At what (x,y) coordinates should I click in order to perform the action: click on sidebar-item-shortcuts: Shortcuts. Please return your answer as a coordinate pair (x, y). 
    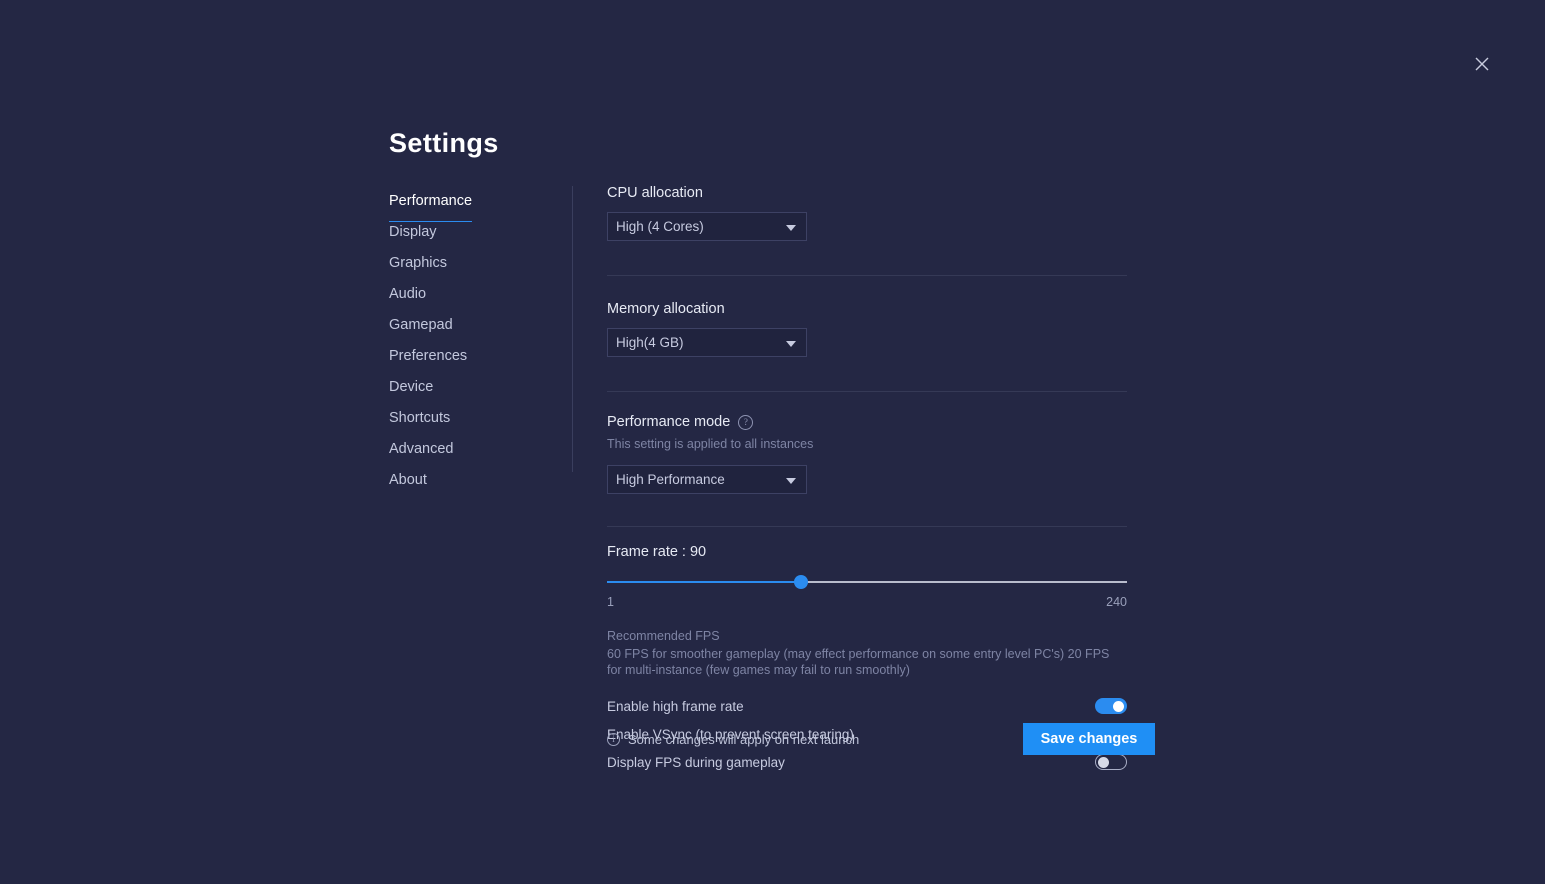
    Looking at the image, I should click on (419, 423).